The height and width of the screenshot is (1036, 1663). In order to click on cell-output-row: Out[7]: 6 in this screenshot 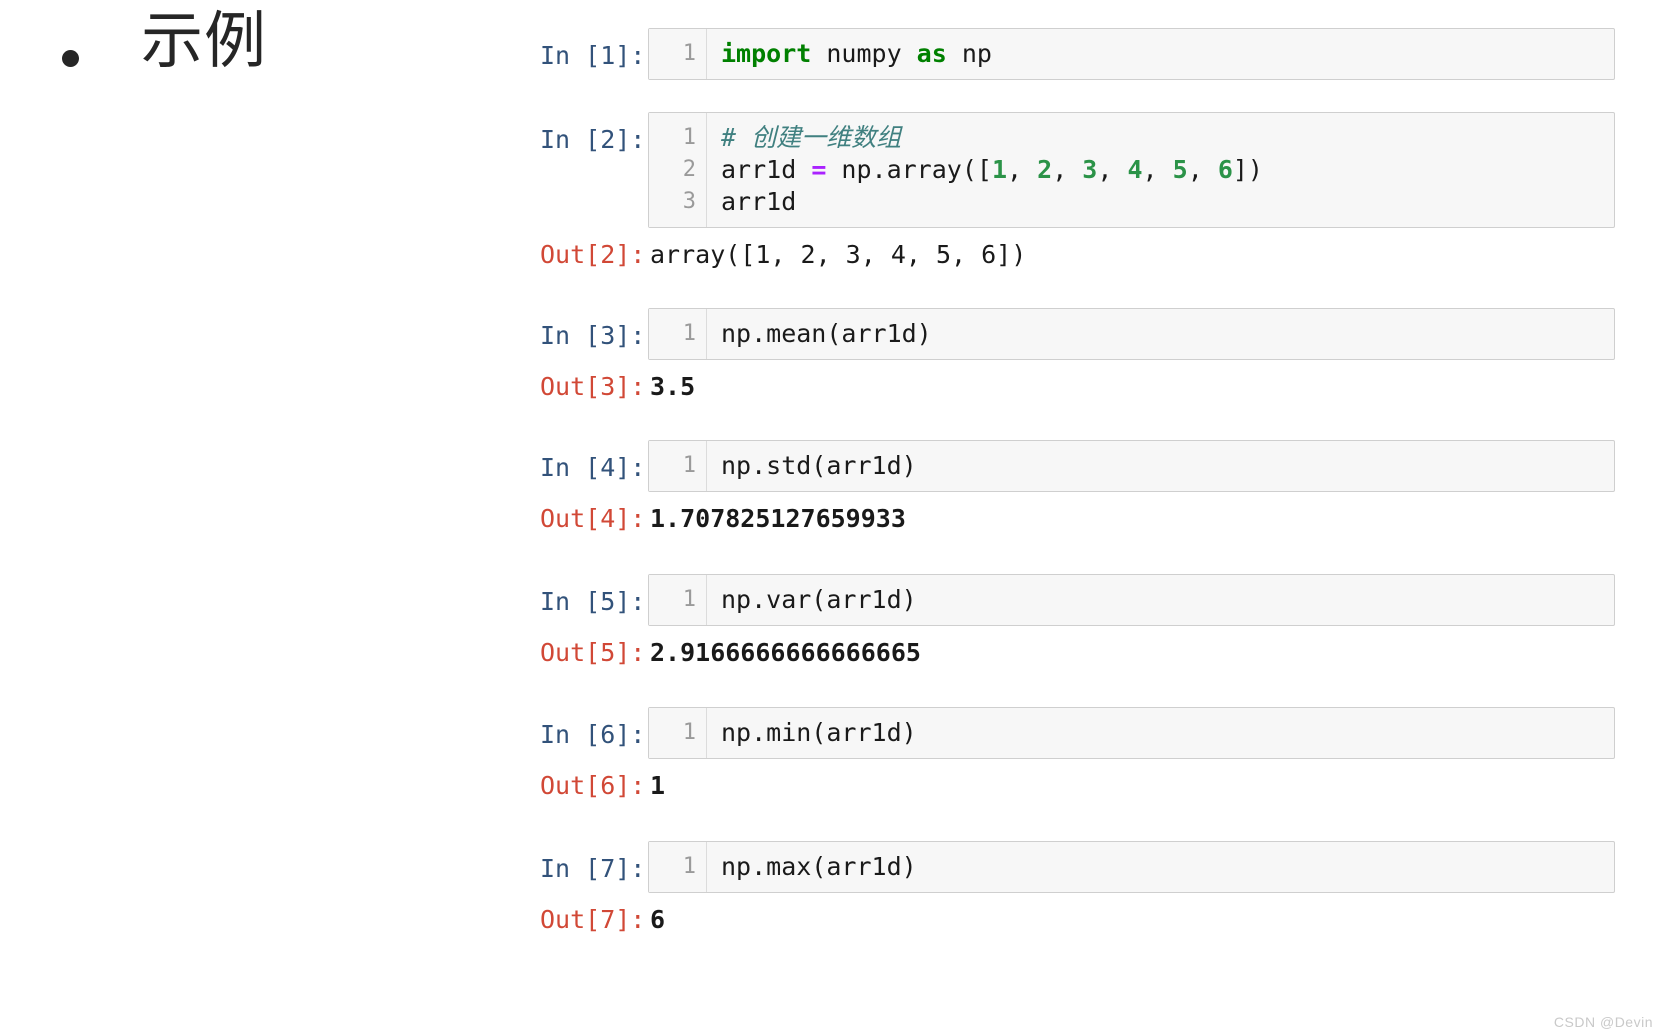, I will do `click(1077, 919)`.